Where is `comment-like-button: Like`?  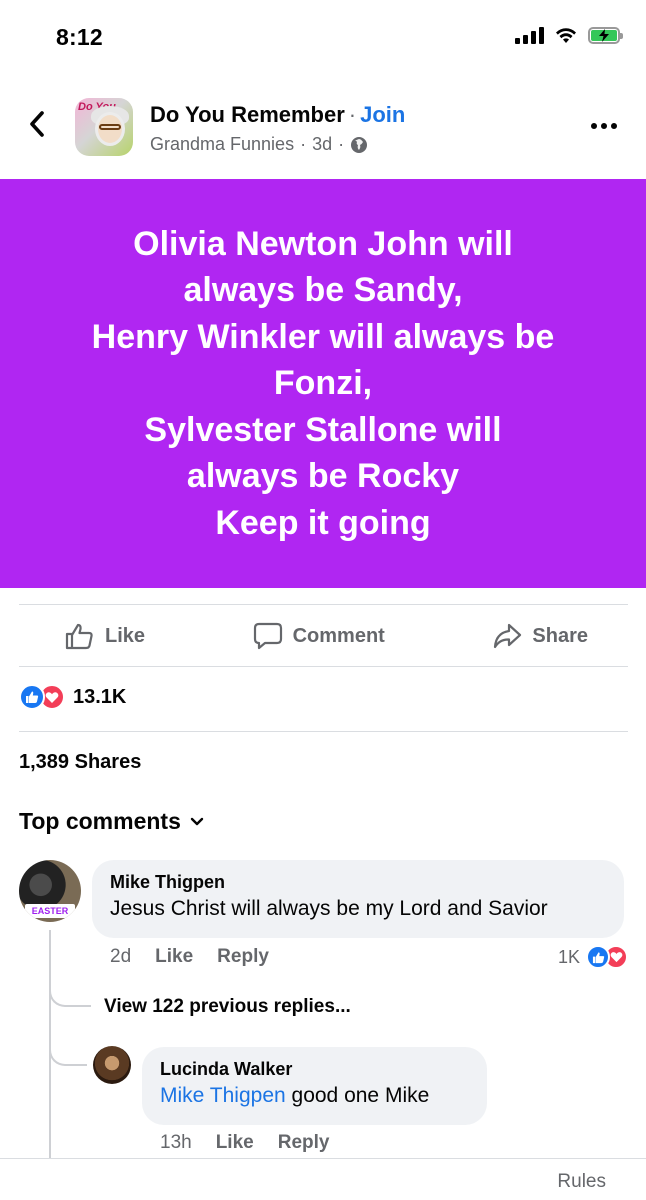
comment-like-button: Like is located at coordinates (174, 957).